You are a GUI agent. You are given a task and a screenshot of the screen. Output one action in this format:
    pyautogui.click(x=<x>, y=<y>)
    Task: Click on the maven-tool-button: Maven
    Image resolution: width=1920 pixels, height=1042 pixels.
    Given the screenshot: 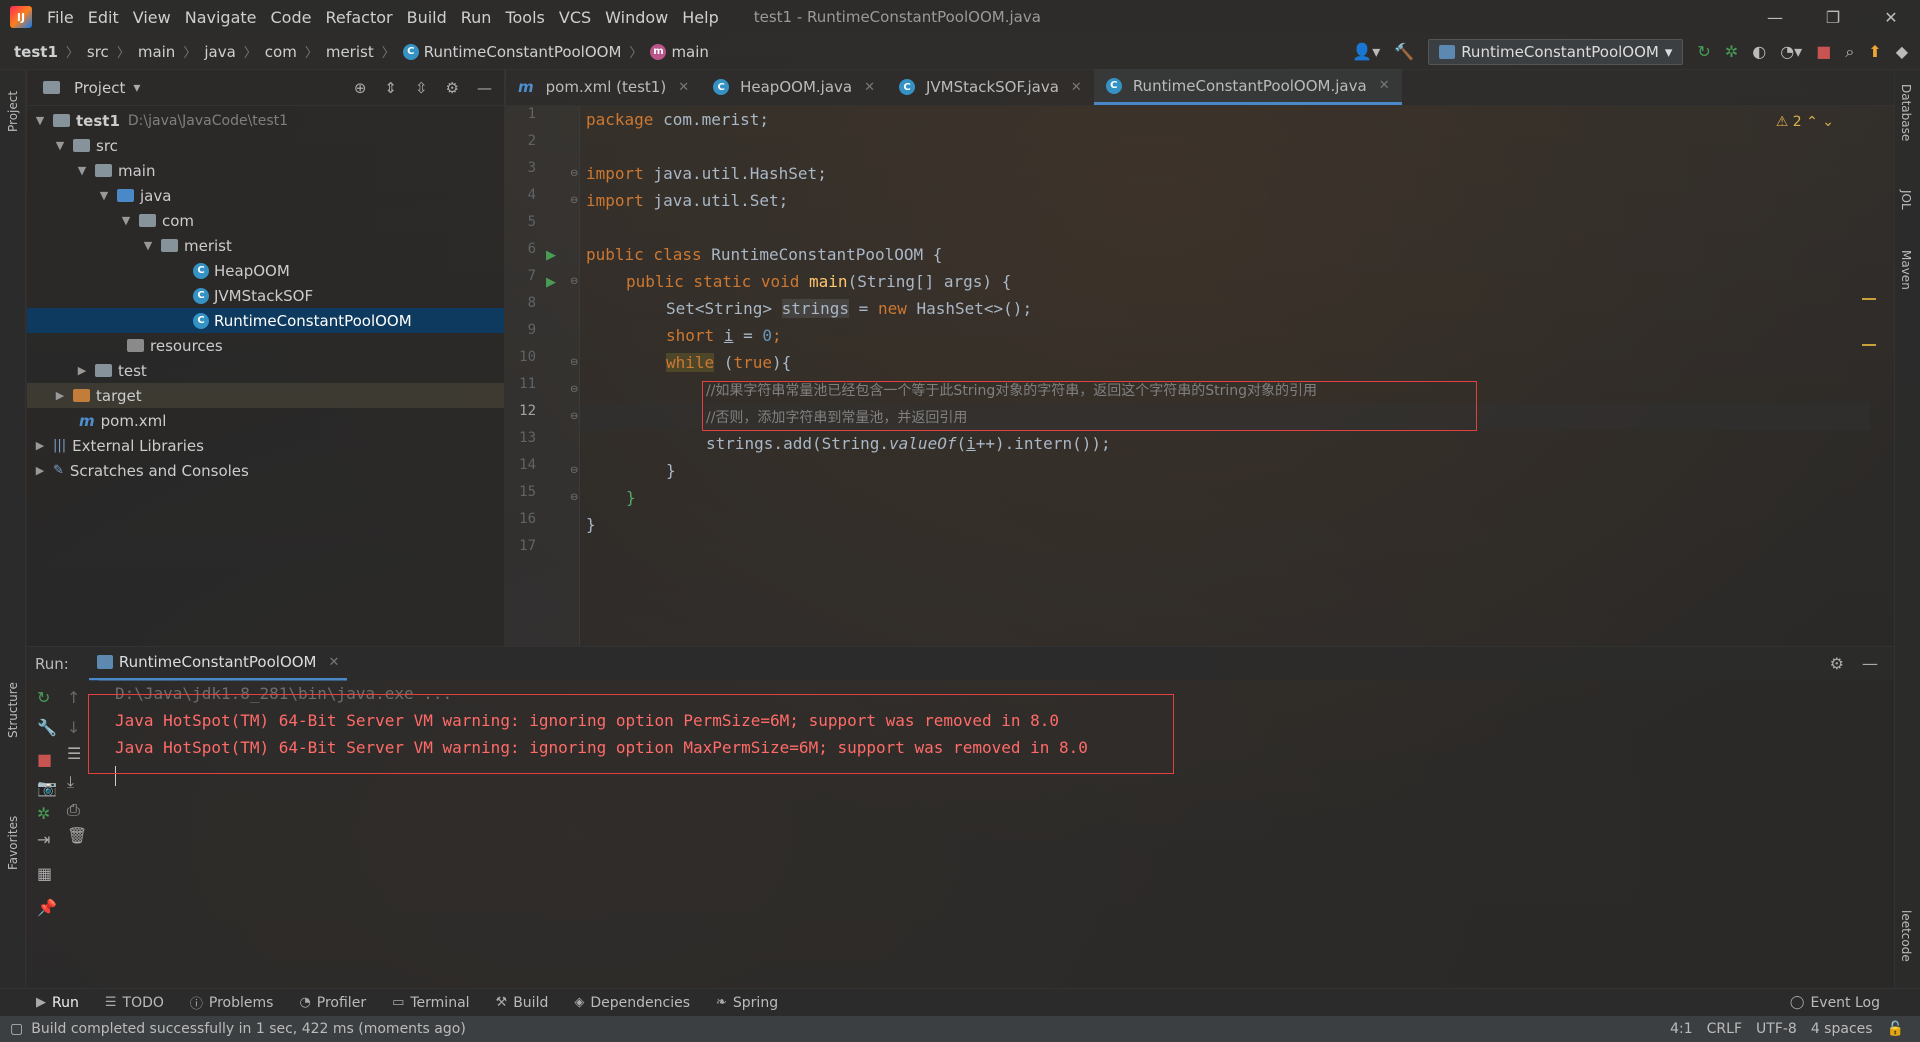 What is the action you would take?
    pyautogui.click(x=1906, y=270)
    